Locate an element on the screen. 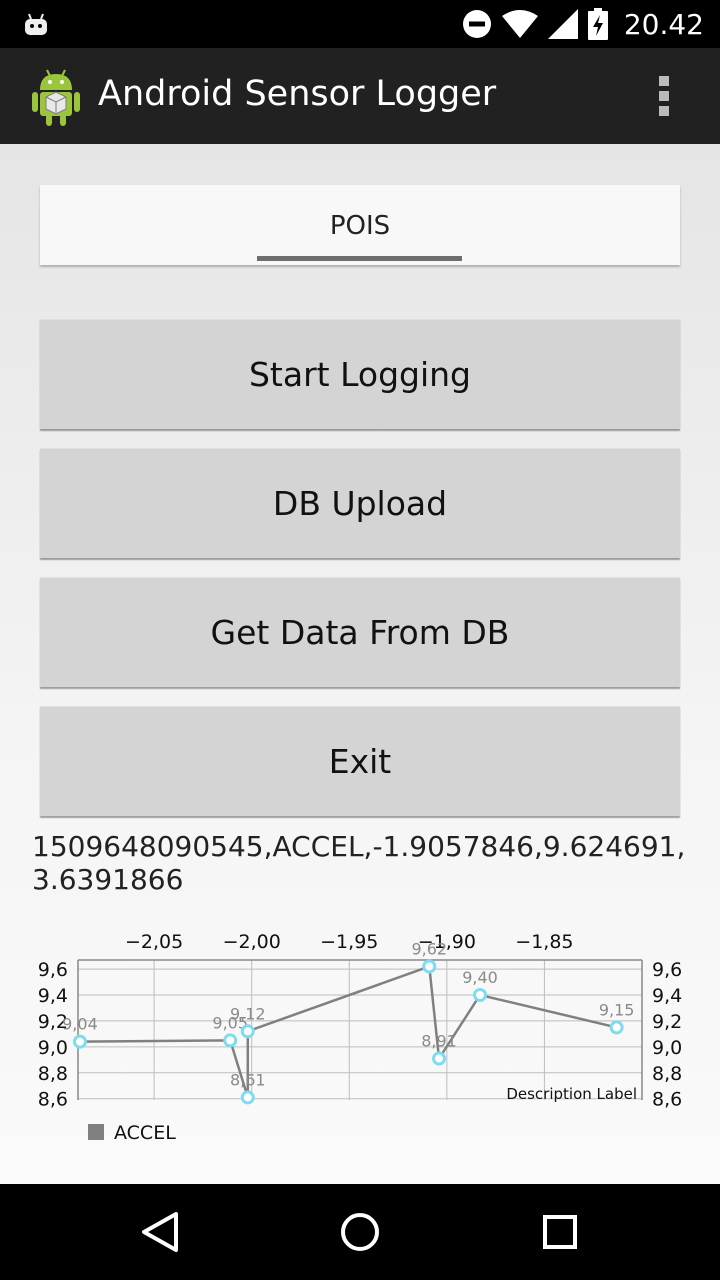 The height and width of the screenshot is (1280, 720). tab-bar: POIS is located at coordinates (360, 225).